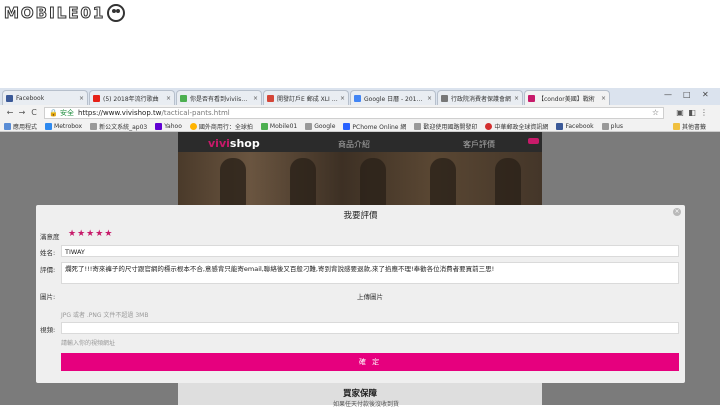  Describe the element at coordinates (10, 112) in the screenshot. I see `back-icon: ←` at that location.